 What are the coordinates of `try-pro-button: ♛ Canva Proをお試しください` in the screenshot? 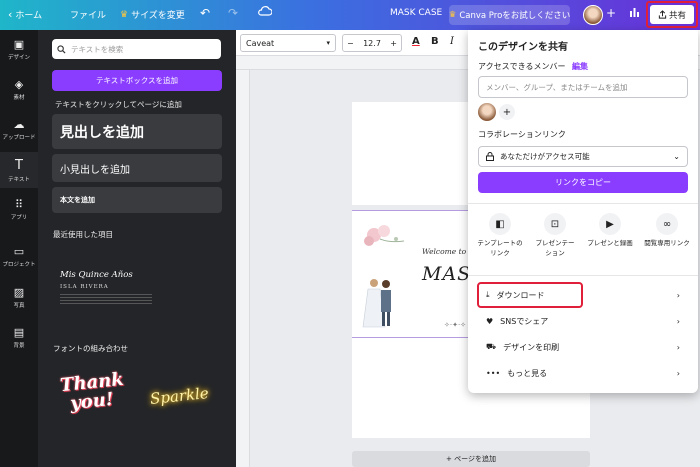 It's located at (509, 15).